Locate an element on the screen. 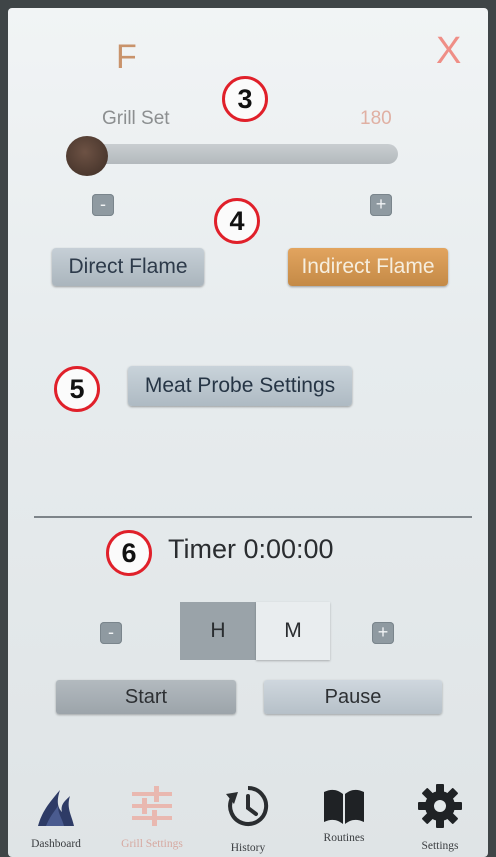 The height and width of the screenshot is (857, 496). annotation-marker-5: 5 is located at coordinates (77, 389).